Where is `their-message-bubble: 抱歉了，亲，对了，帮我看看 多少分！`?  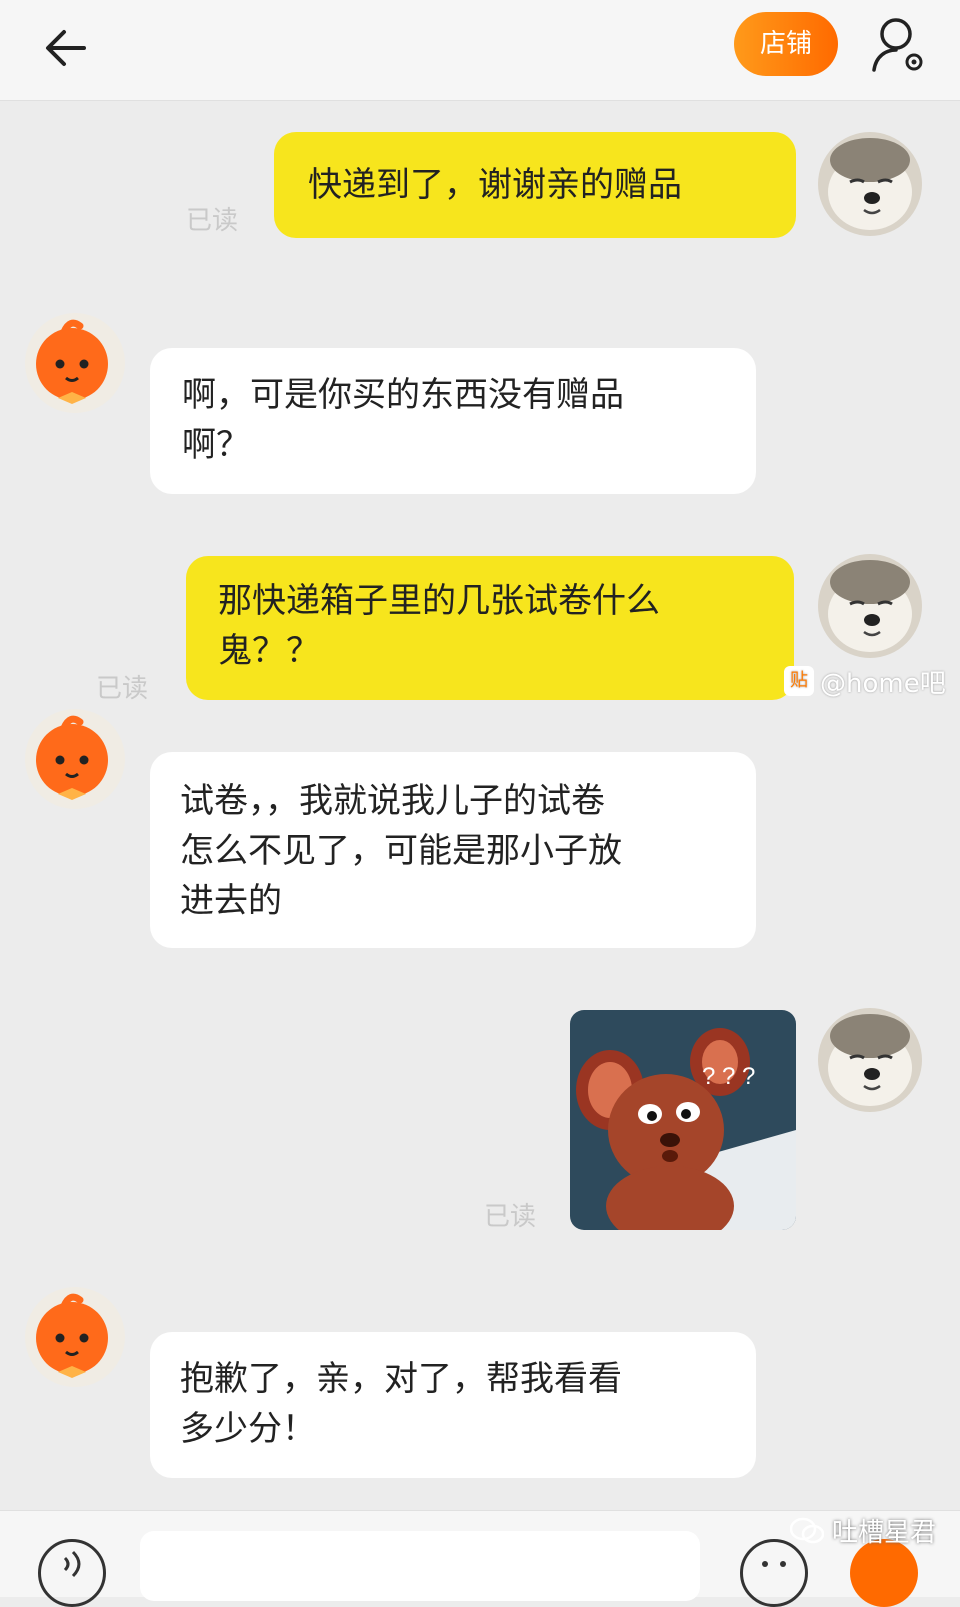
their-message-bubble: 抱歉了，亲，对了，帮我看看 多少分！ is located at coordinates (453, 1405).